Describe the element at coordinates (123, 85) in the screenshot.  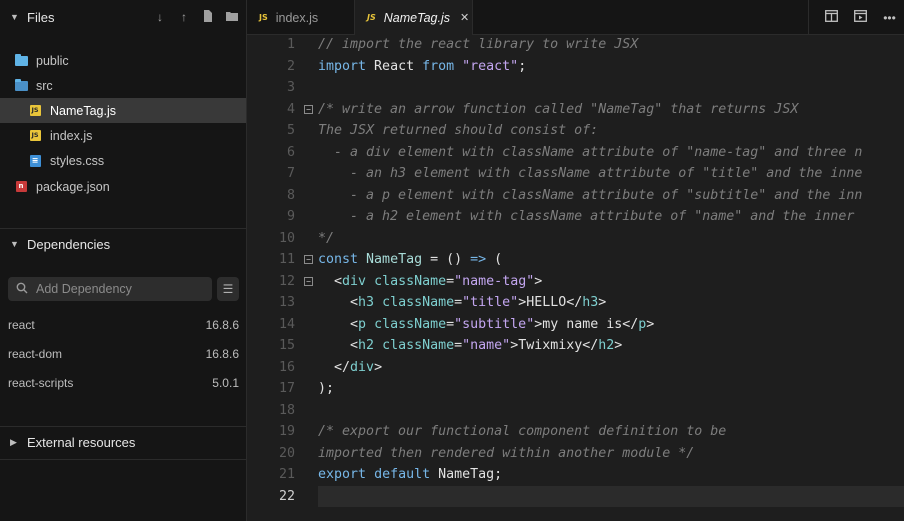
I see `tree-item-src: src` at that location.